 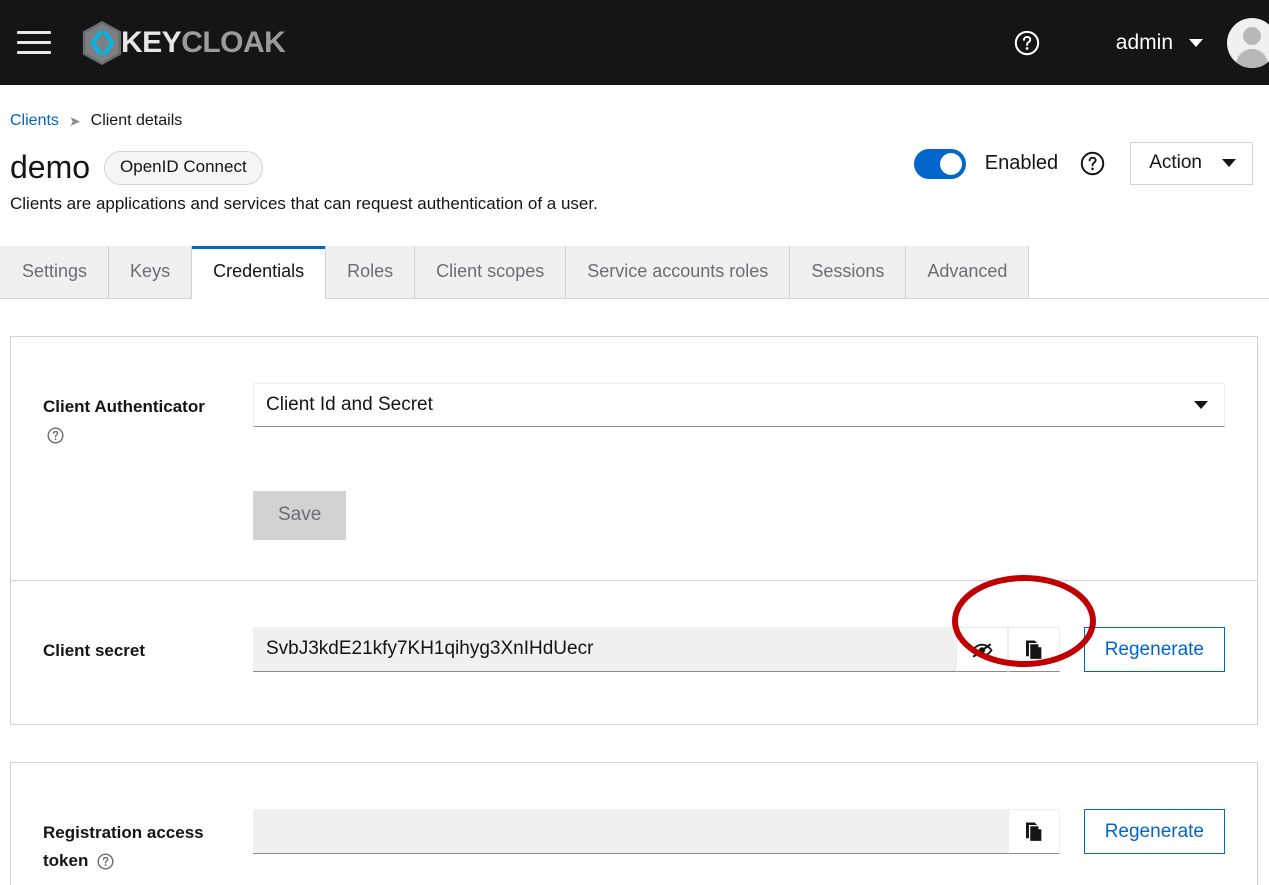 What do you see at coordinates (1154, 832) in the screenshot?
I see `regenerate-token-button: Regenerate` at bounding box center [1154, 832].